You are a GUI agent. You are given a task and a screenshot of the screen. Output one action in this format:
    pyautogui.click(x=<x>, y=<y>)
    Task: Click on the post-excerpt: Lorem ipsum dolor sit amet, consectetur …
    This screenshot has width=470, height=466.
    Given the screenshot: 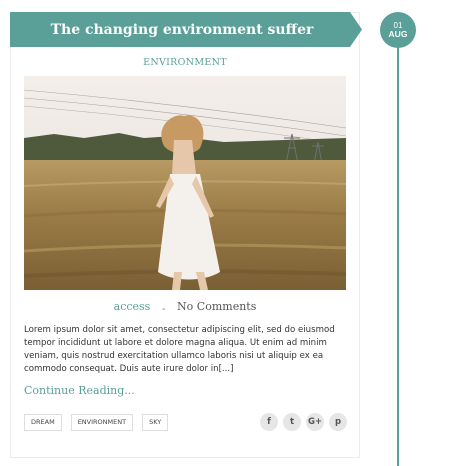 What is the action you would take?
    pyautogui.click(x=179, y=349)
    